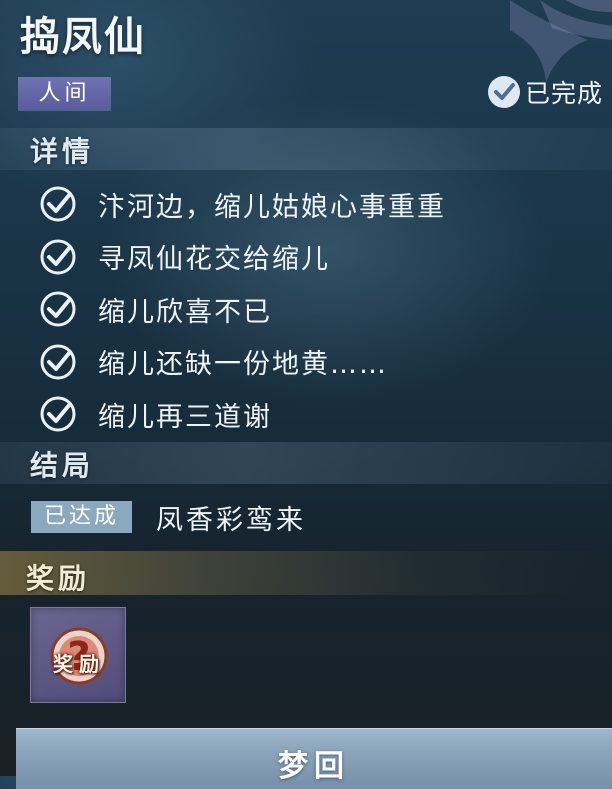 This screenshot has width=612, height=789. Describe the element at coordinates (504, 92) in the screenshot. I see `completed-check-icon` at that location.